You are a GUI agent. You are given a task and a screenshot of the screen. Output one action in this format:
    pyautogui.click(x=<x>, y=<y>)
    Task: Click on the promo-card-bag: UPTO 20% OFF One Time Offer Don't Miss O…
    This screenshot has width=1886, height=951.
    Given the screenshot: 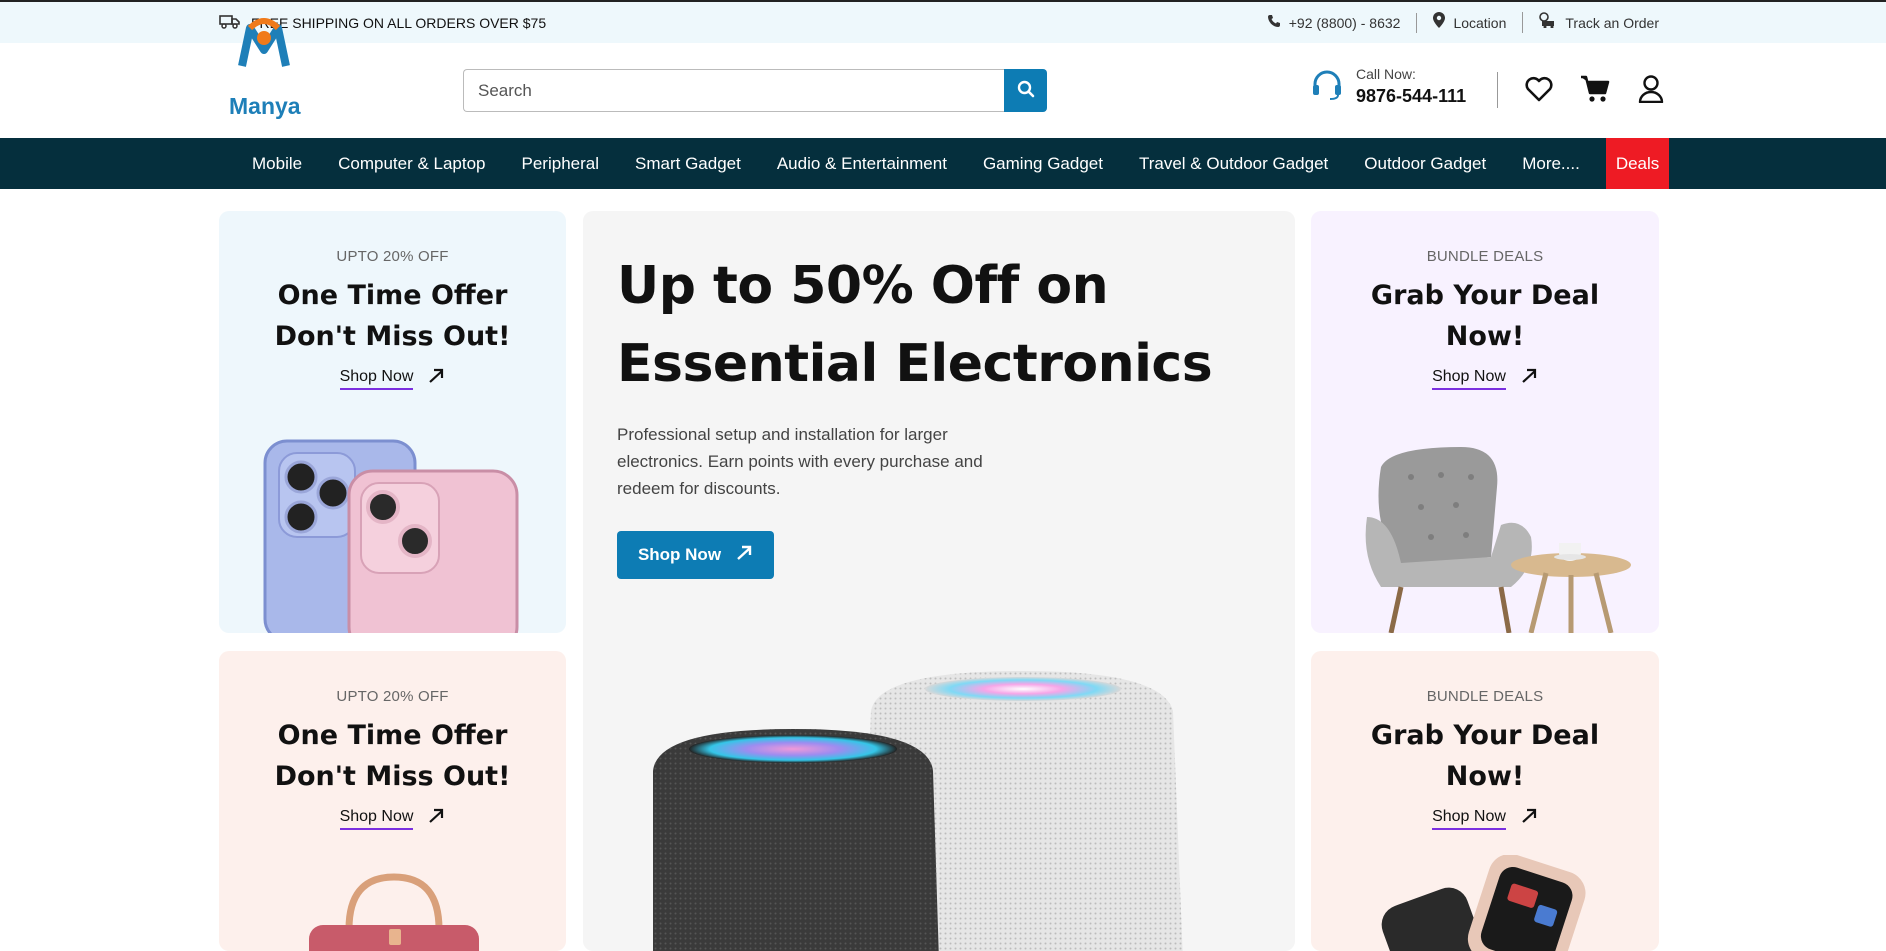 What is the action you would take?
    pyautogui.click(x=392, y=801)
    